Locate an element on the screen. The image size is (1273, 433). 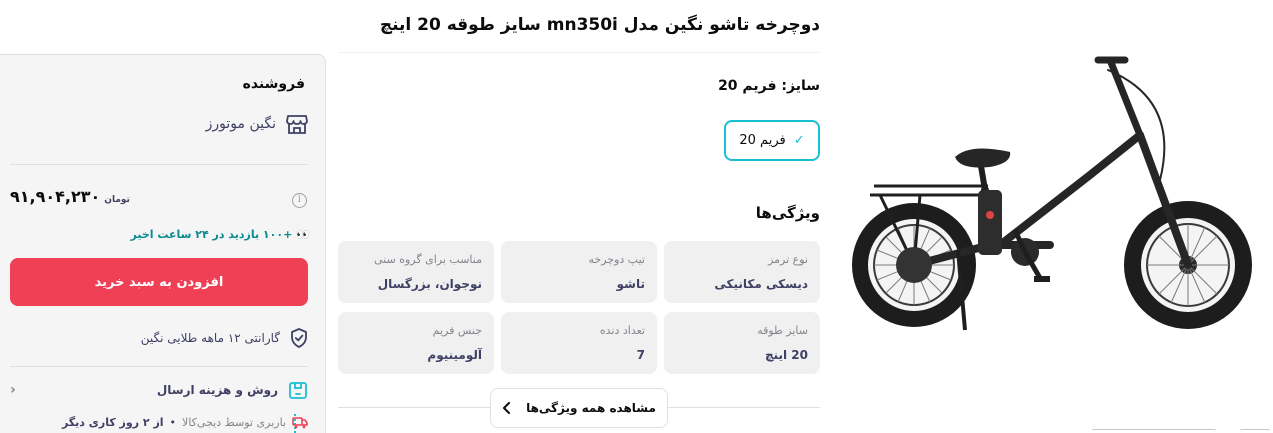
variant-label: سایز: فریم 20 is located at coordinates (769, 86).